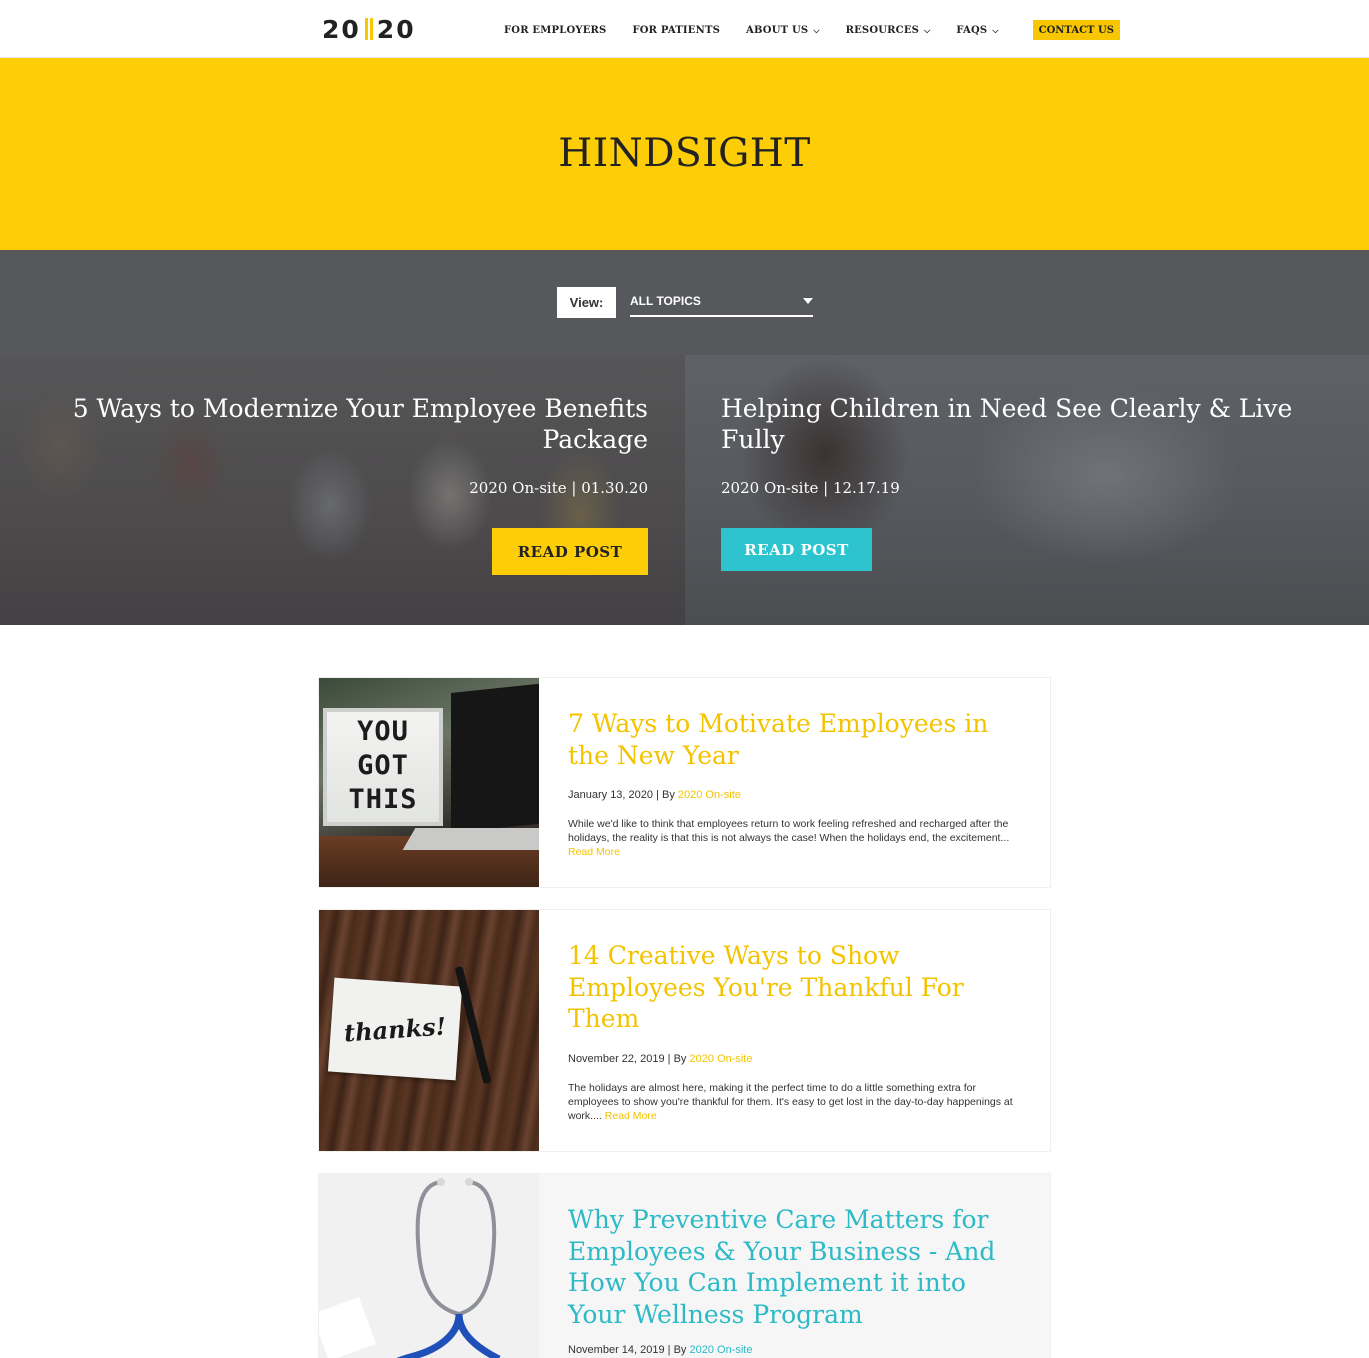 The image size is (1369, 1358). What do you see at coordinates (1076, 30) in the screenshot?
I see `contact-us-button: CONTACT US` at bounding box center [1076, 30].